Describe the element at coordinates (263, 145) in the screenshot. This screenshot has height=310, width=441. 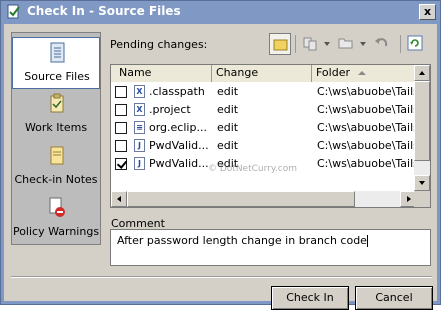
I see `table-row: J PwdValid... edit C:\ws\abuobe\Tailspin` at that location.